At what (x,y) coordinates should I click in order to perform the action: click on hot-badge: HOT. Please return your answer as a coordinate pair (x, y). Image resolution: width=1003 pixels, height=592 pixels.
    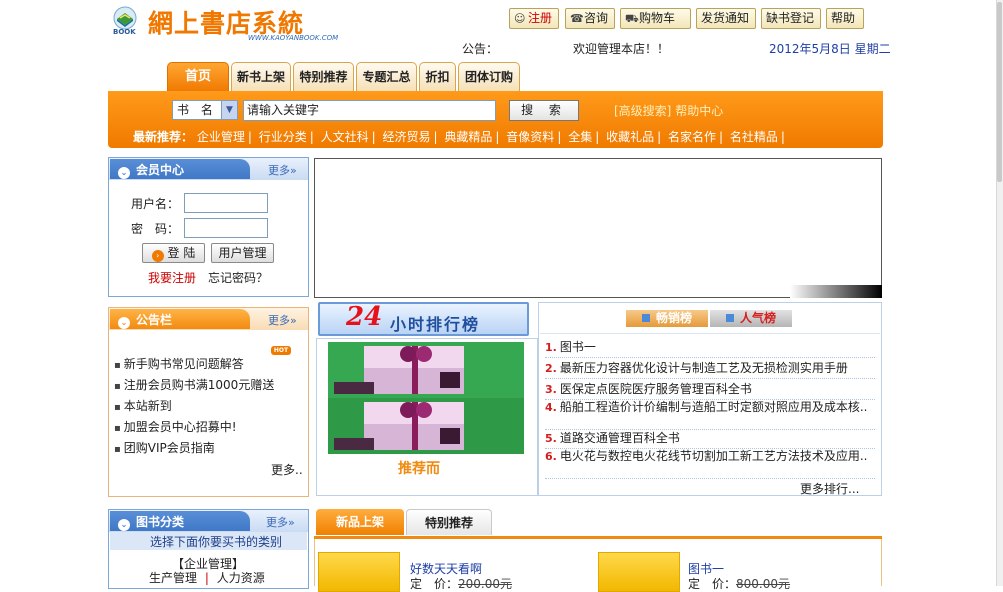
    Looking at the image, I should click on (281, 350).